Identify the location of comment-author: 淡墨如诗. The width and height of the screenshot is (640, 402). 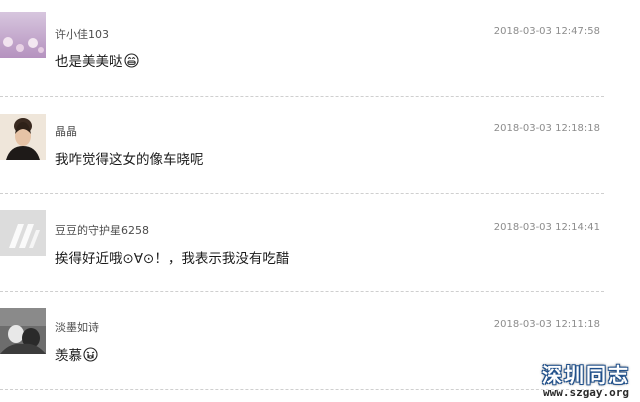
(77, 327).